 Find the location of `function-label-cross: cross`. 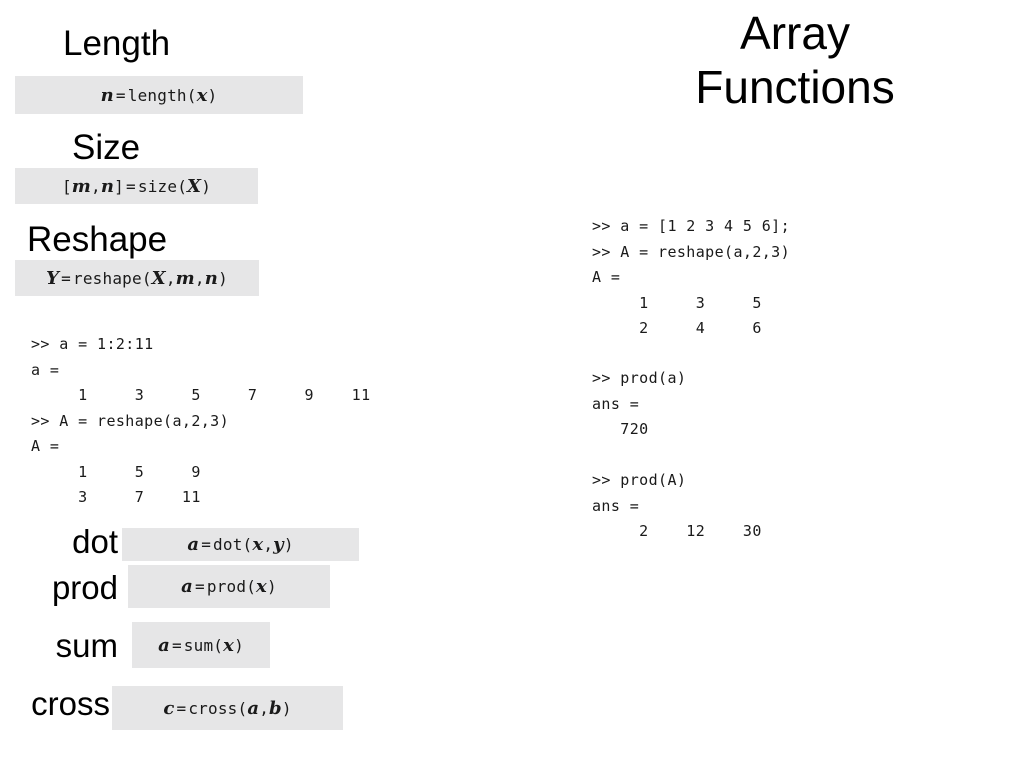

function-label-cross: cross is located at coordinates (70, 703).